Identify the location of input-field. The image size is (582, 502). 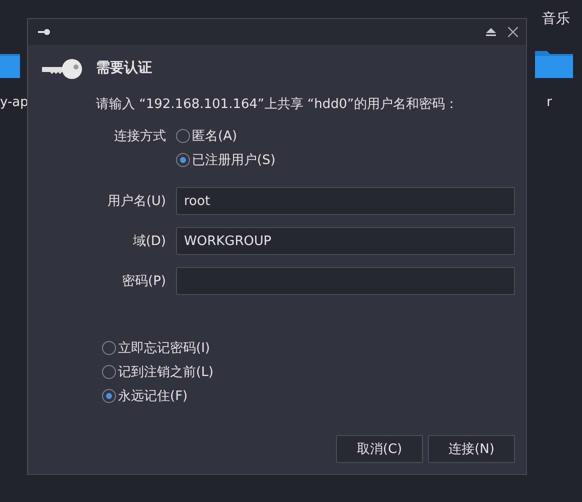
(345, 281).